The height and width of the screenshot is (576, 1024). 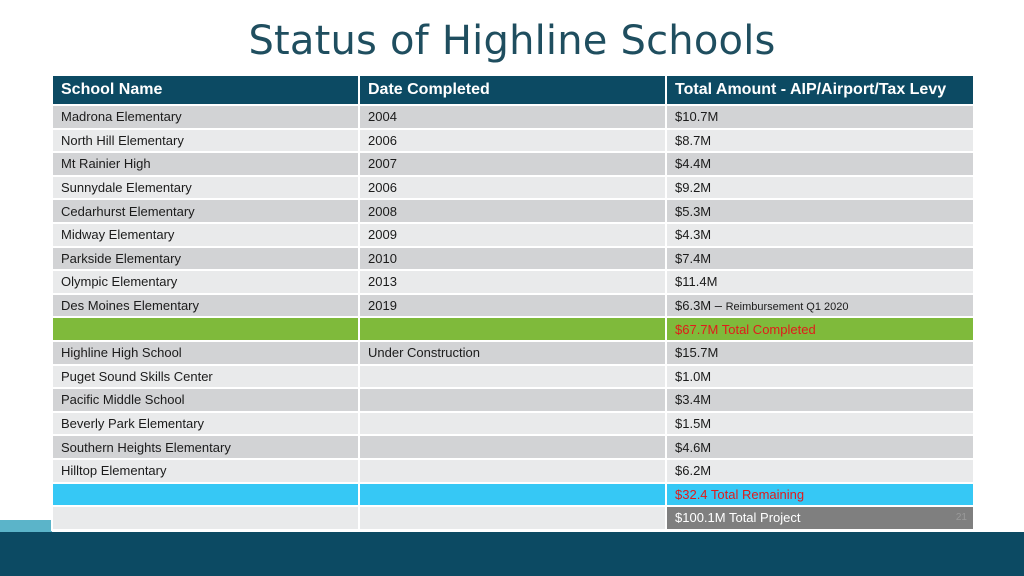 What do you see at coordinates (698, 306) in the screenshot?
I see `amount-value: $6.3M –` at bounding box center [698, 306].